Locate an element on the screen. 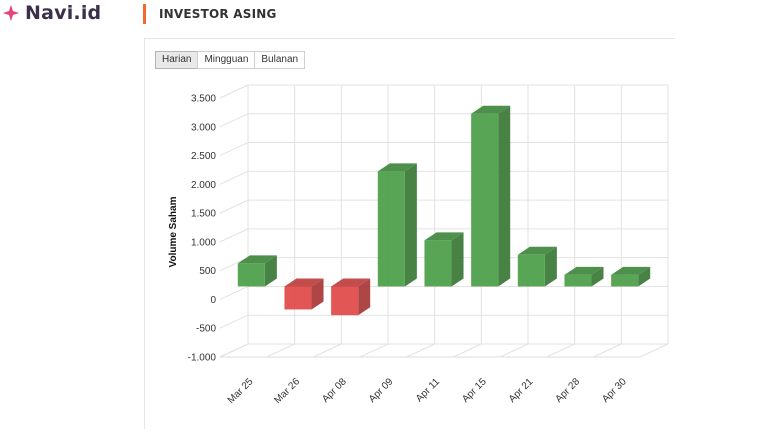  y-axis-label: Volume Saham is located at coordinates (173, 231).